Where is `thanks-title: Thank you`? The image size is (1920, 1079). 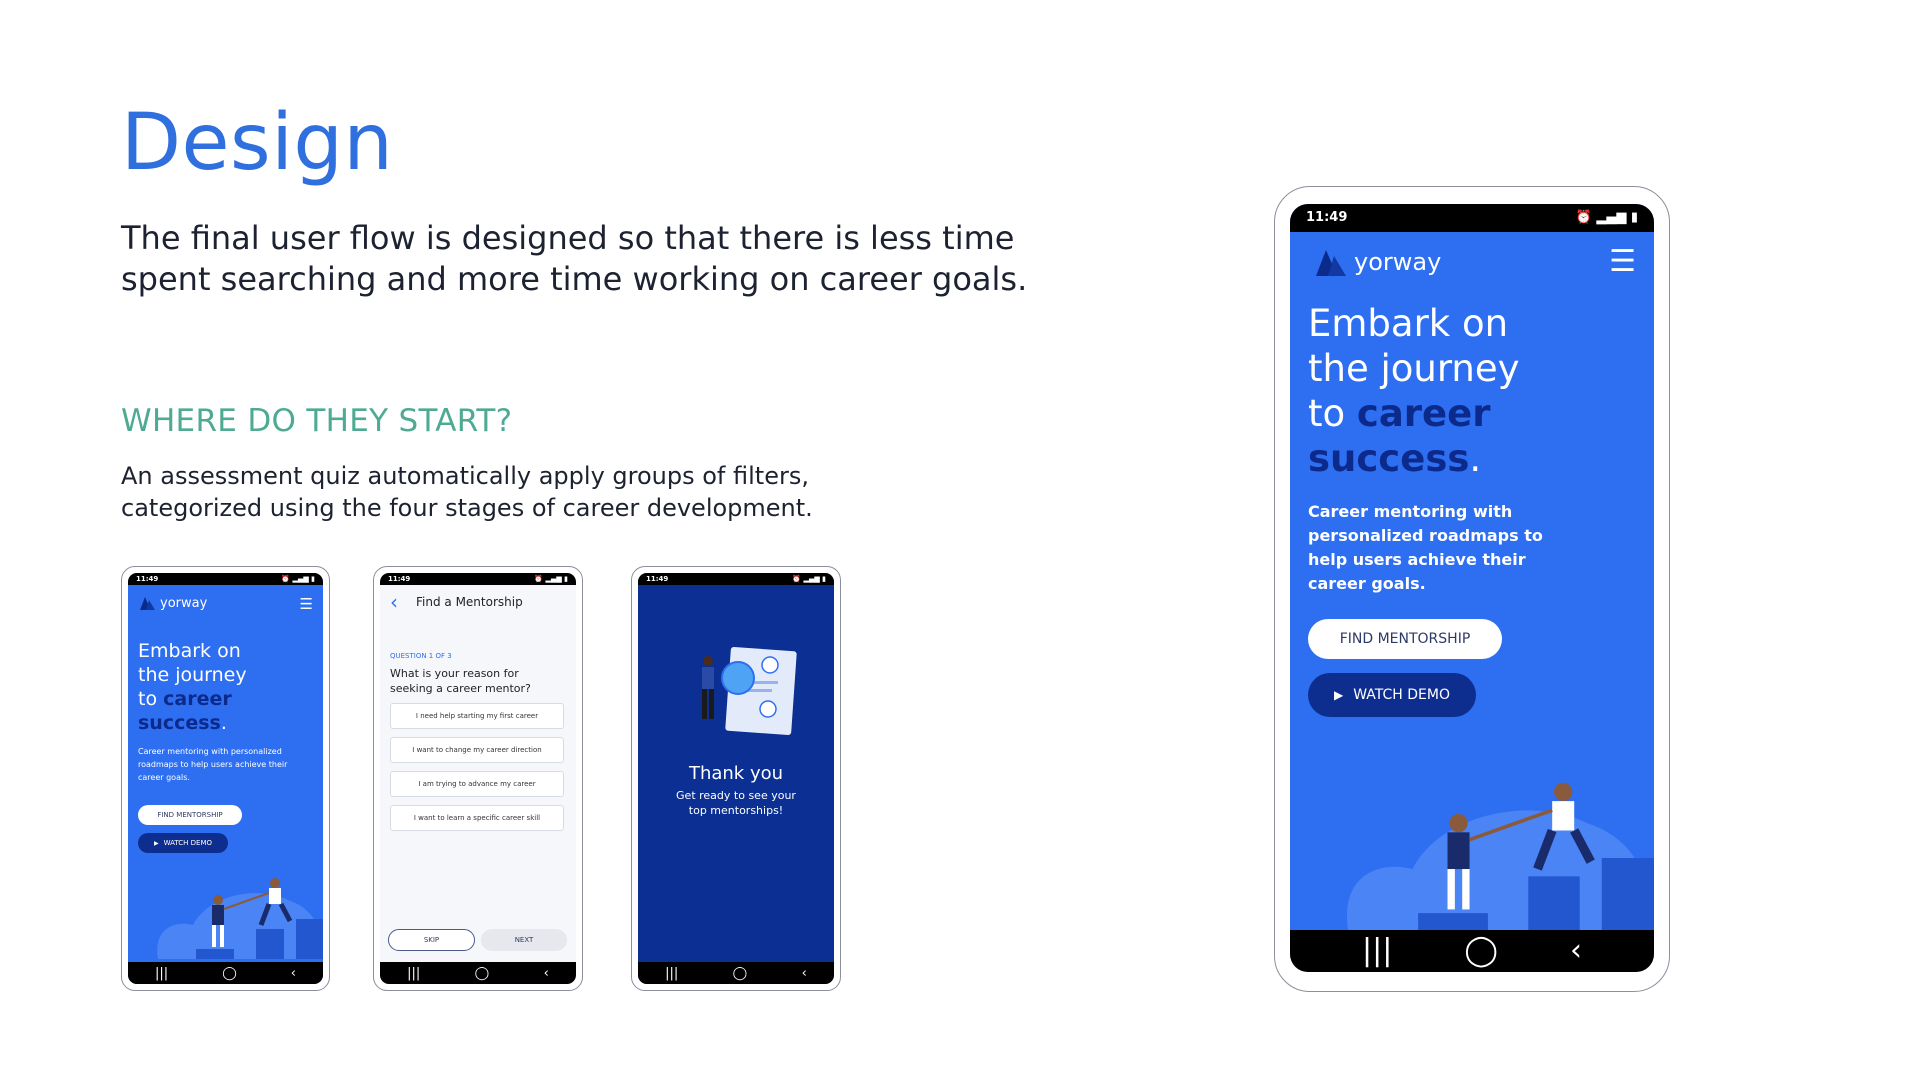
thanks-title: Thank you is located at coordinates (736, 773).